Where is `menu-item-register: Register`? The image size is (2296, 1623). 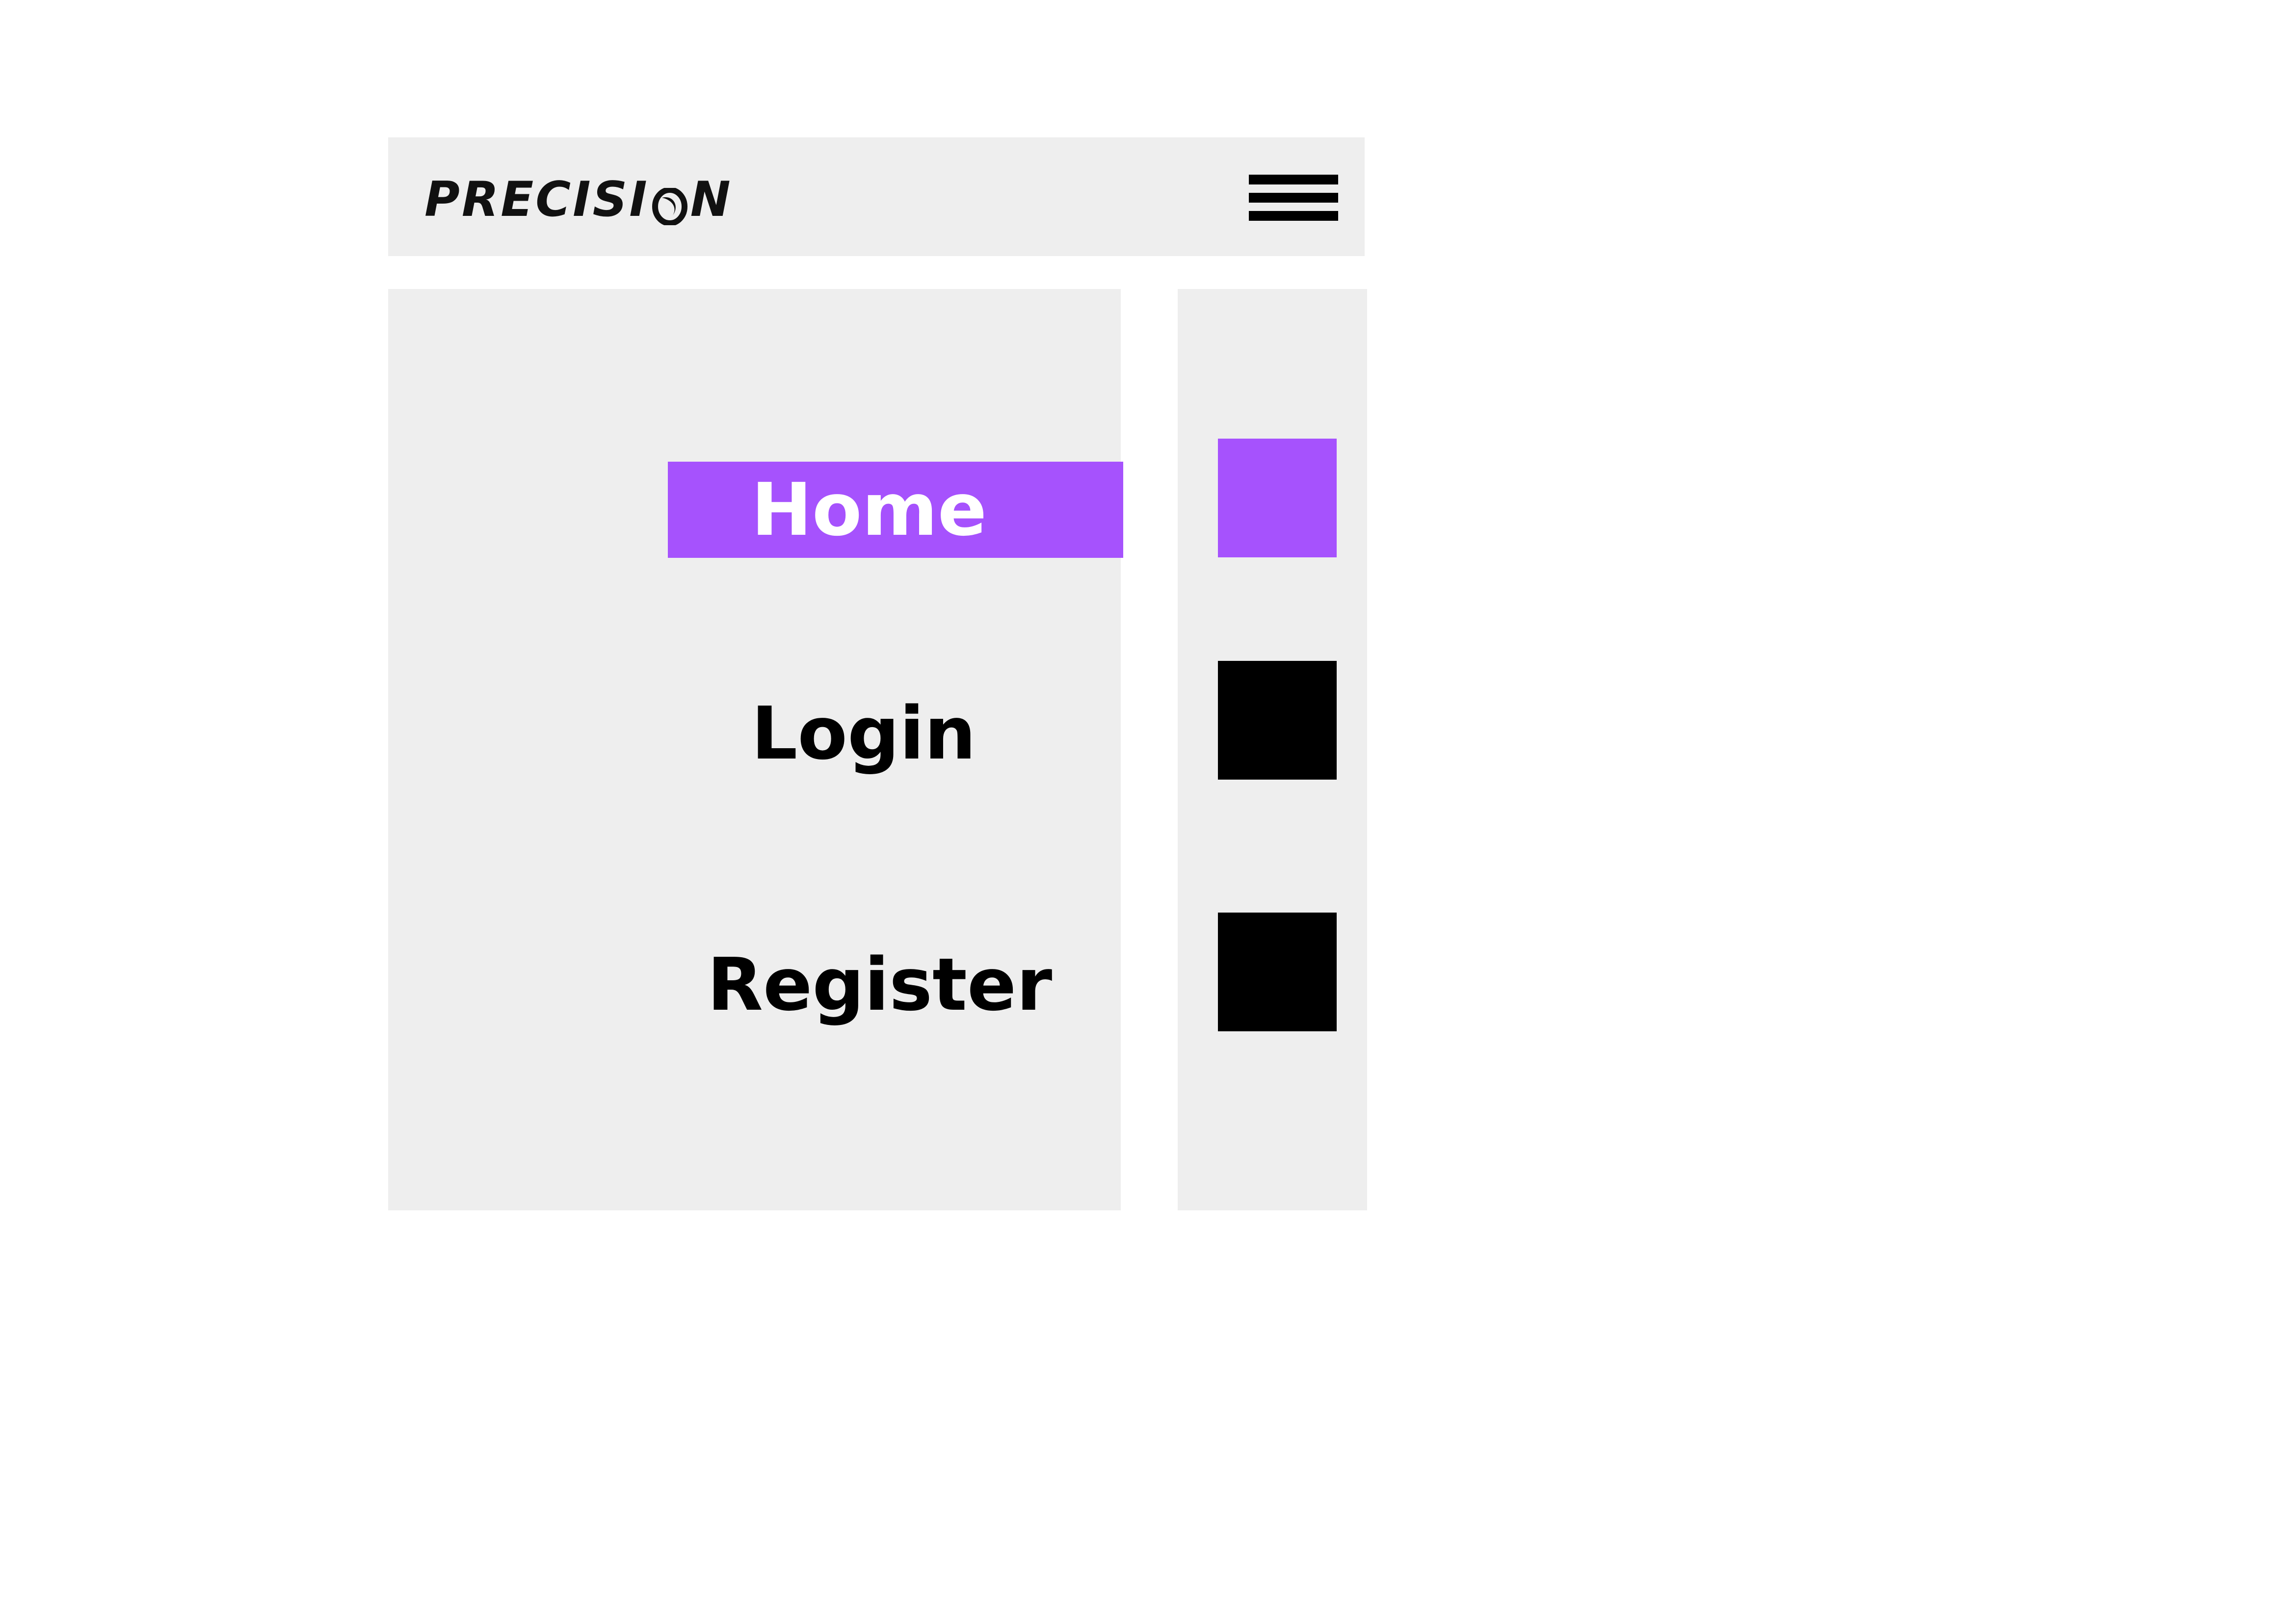
menu-item-register: Register is located at coordinates (879, 985).